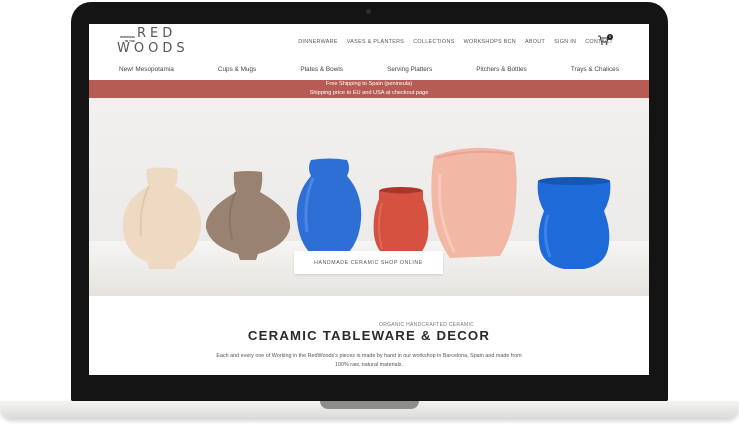 This screenshot has height=424, width=739. Describe the element at coordinates (595, 69) in the screenshot. I see `category-trays-chalices: Trays & Chalices` at that location.